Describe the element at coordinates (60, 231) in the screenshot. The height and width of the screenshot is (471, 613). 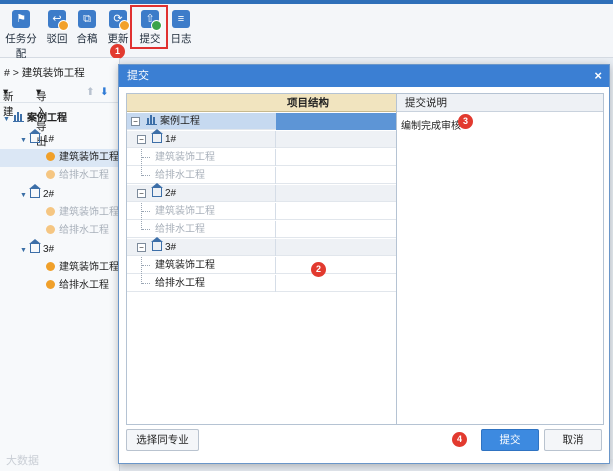
I see `tree-item-plumbing-2: 给排水工程` at that location.